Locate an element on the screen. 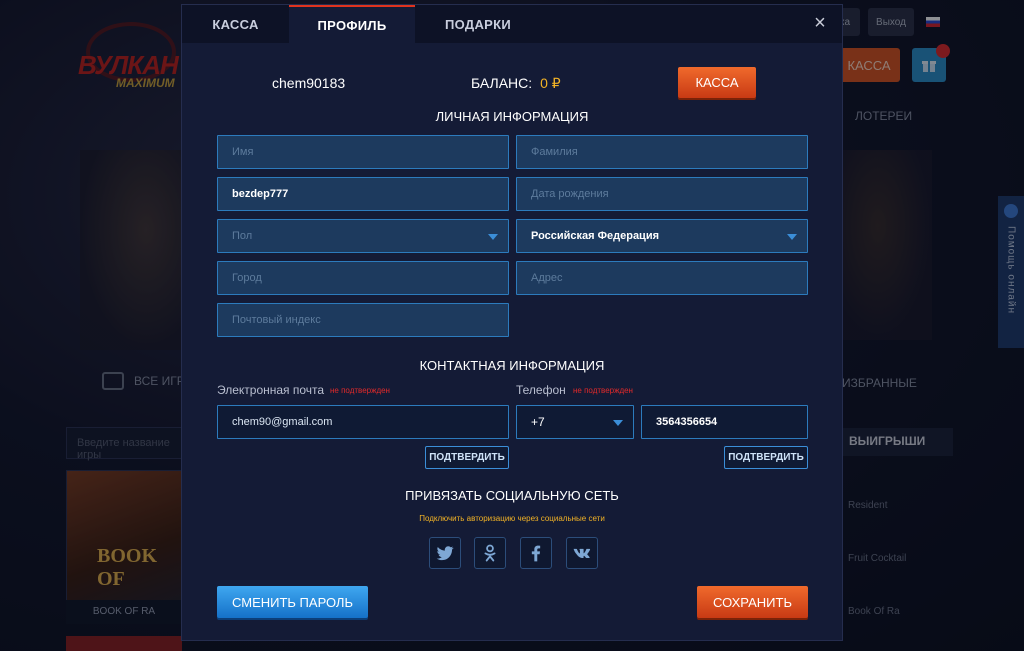 The image size is (1024, 651). save-button: СОХРАНИТЬ is located at coordinates (752, 602).